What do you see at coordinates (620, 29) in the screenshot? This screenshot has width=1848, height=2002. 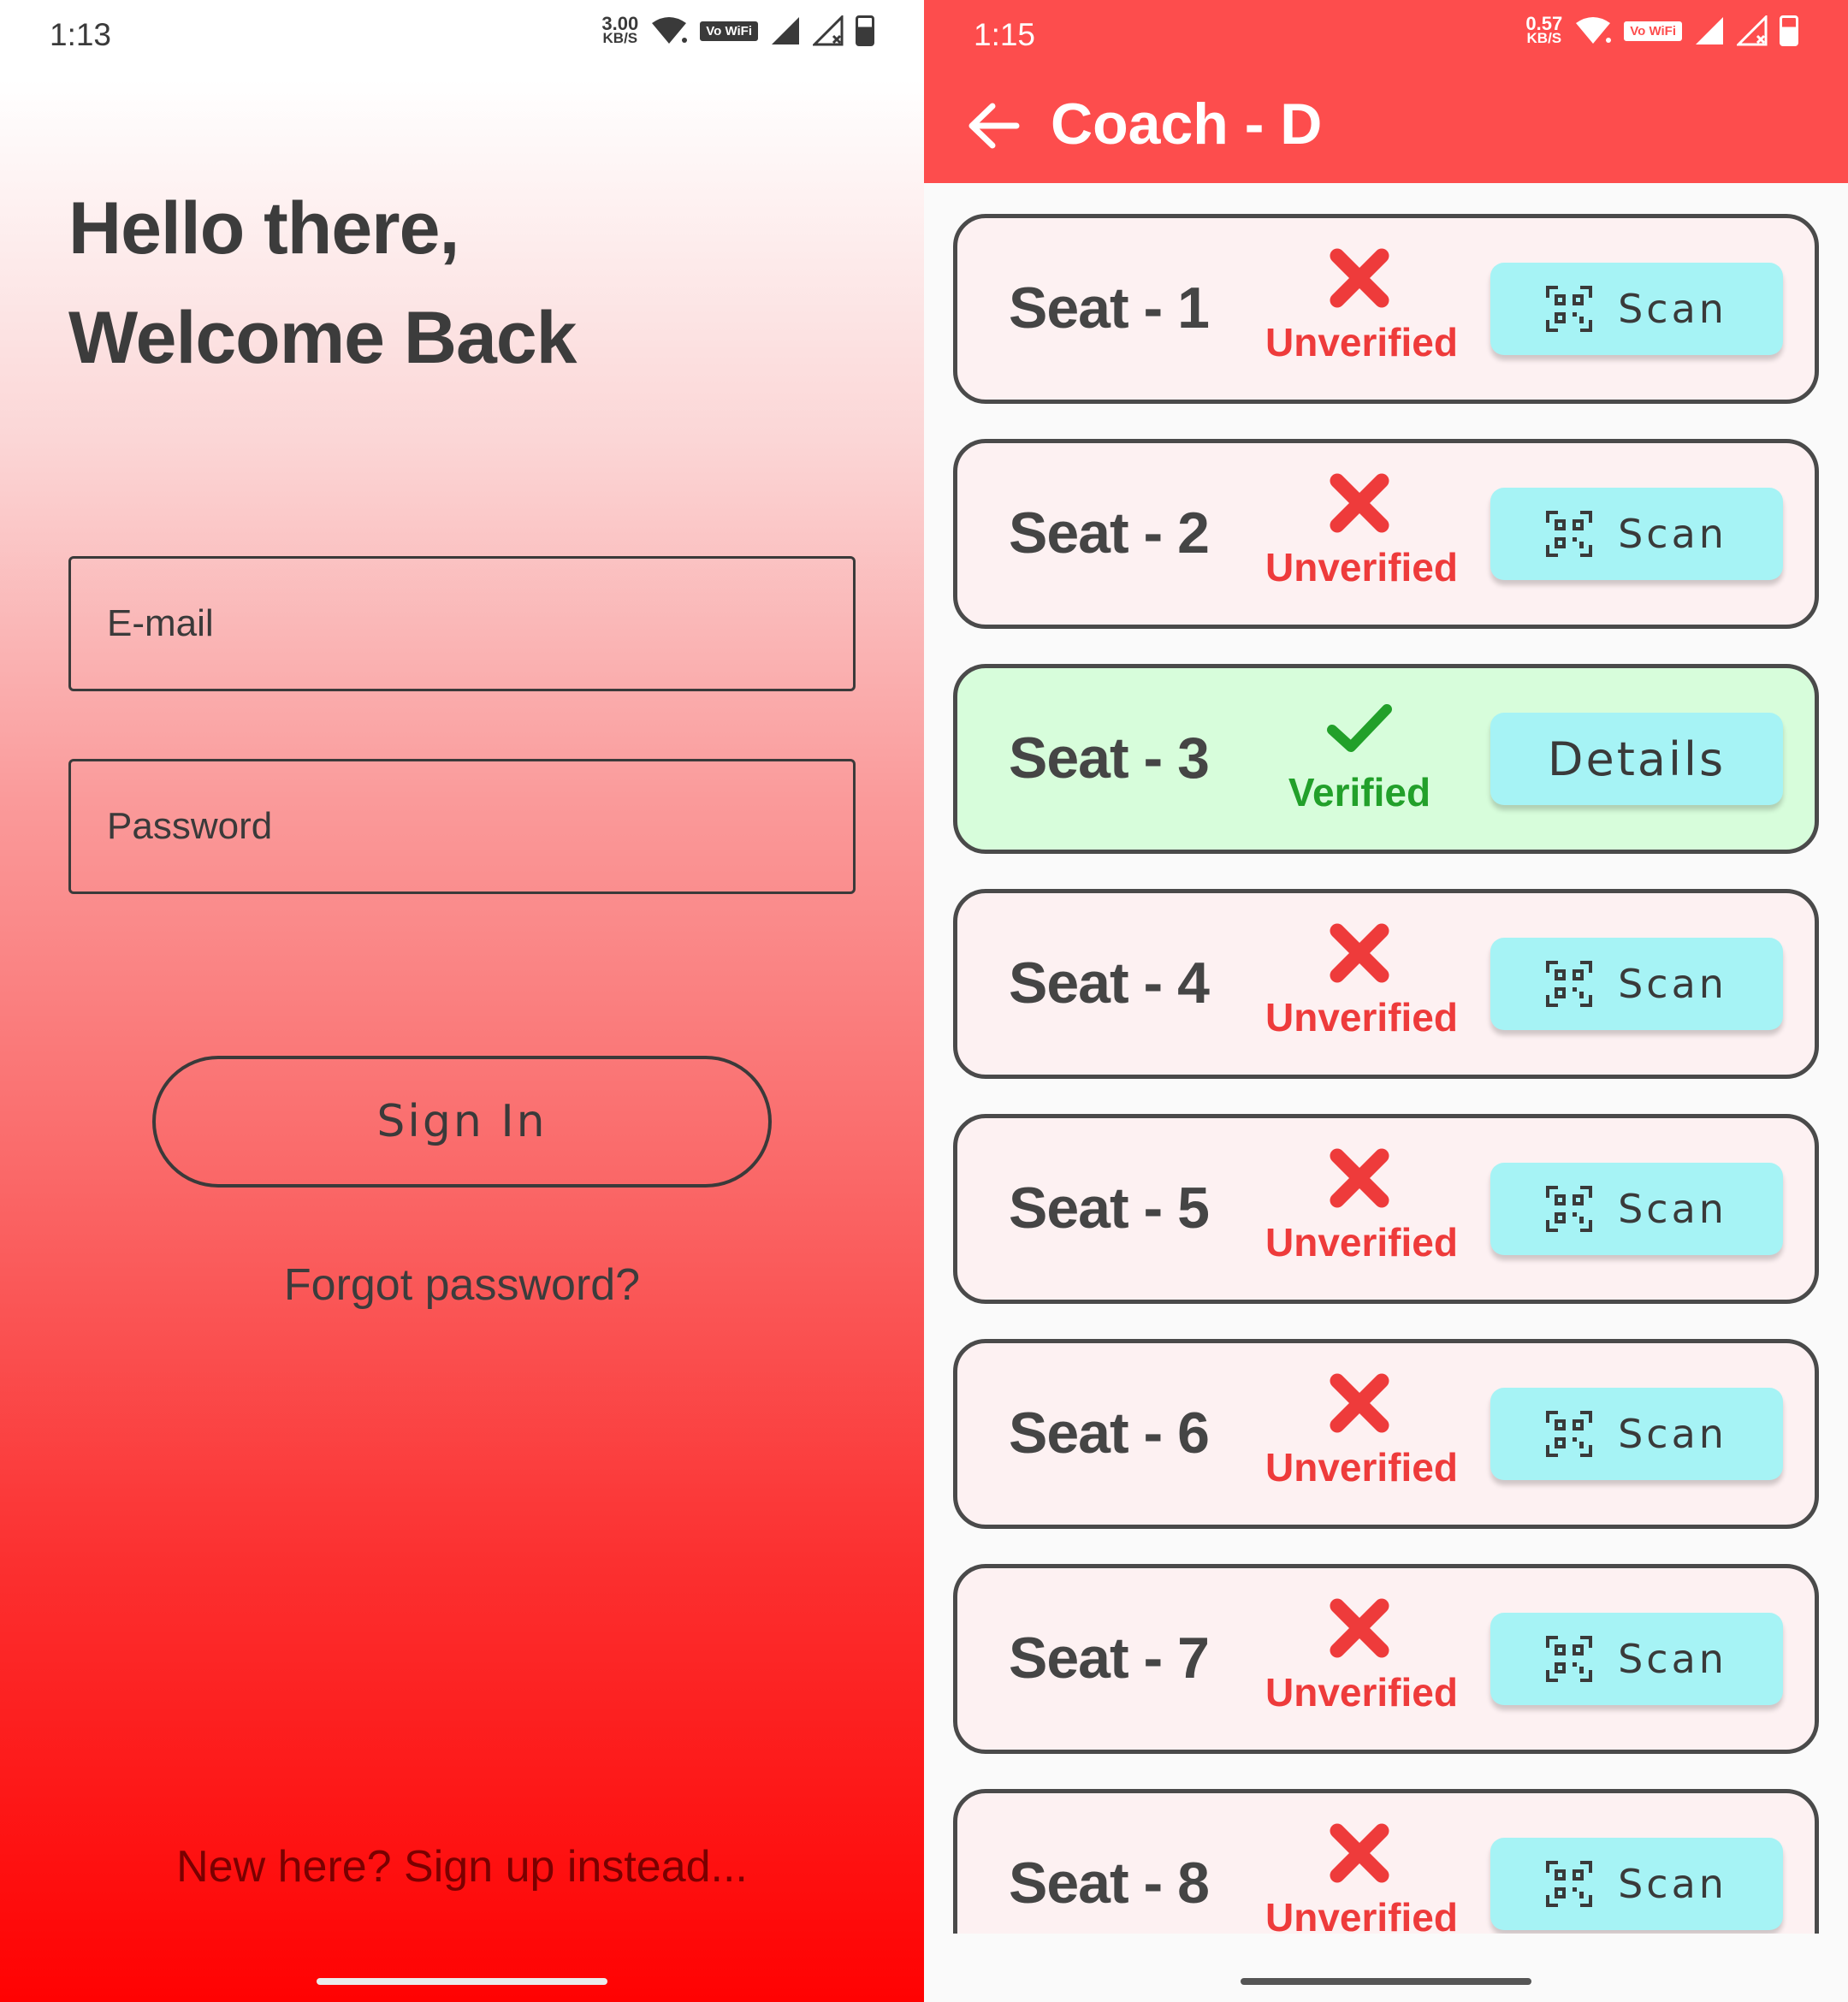 I see `network-speed: 3.00 KB/S` at bounding box center [620, 29].